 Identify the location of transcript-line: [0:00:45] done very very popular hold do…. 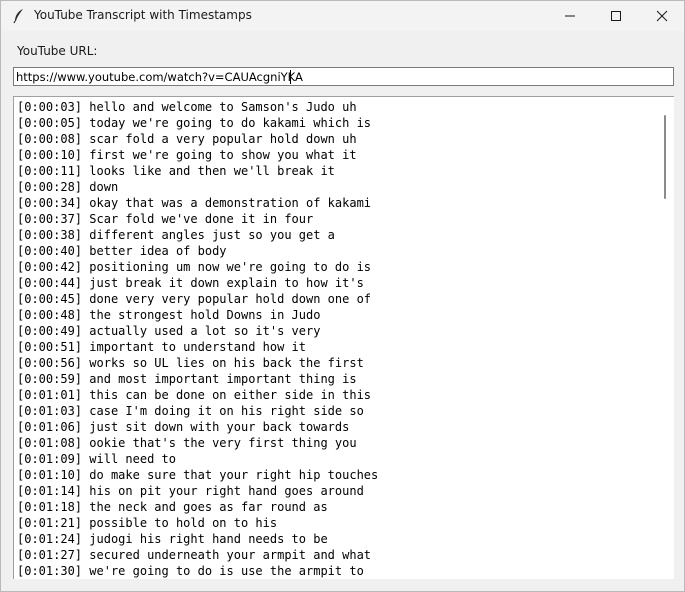
(197, 299).